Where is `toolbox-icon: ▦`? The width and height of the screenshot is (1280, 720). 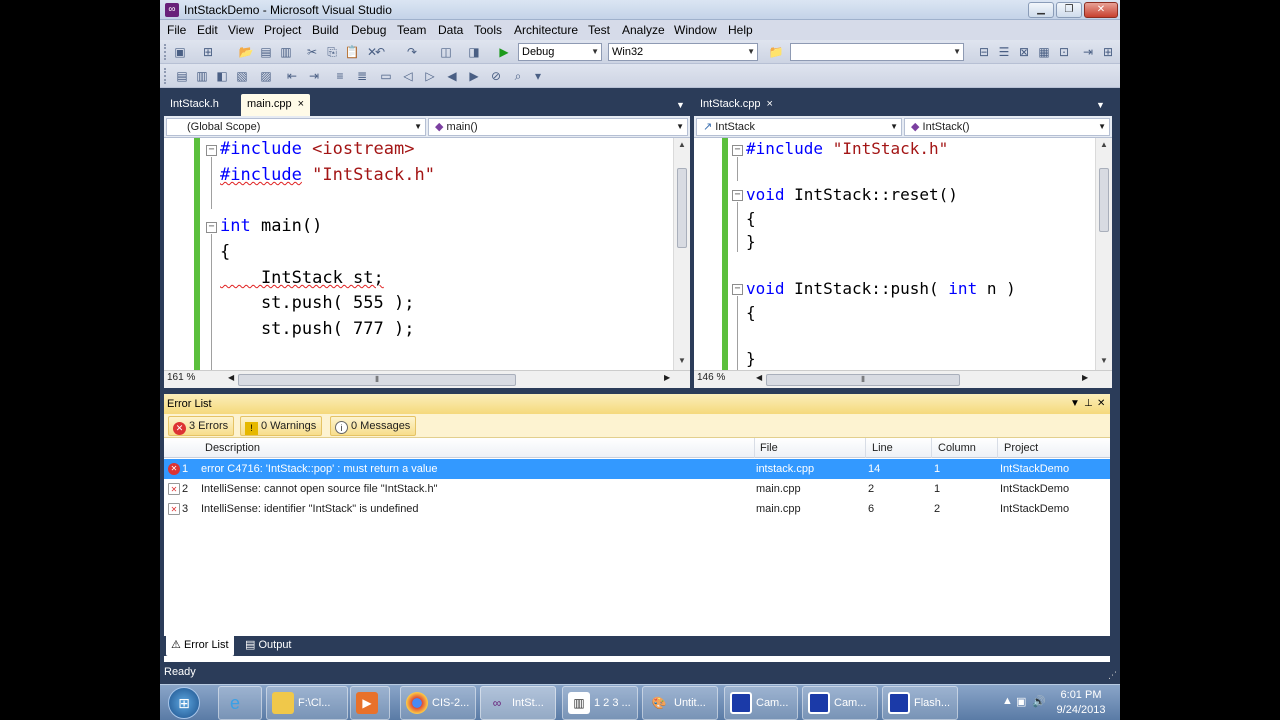 toolbox-icon: ▦ is located at coordinates (1044, 52).